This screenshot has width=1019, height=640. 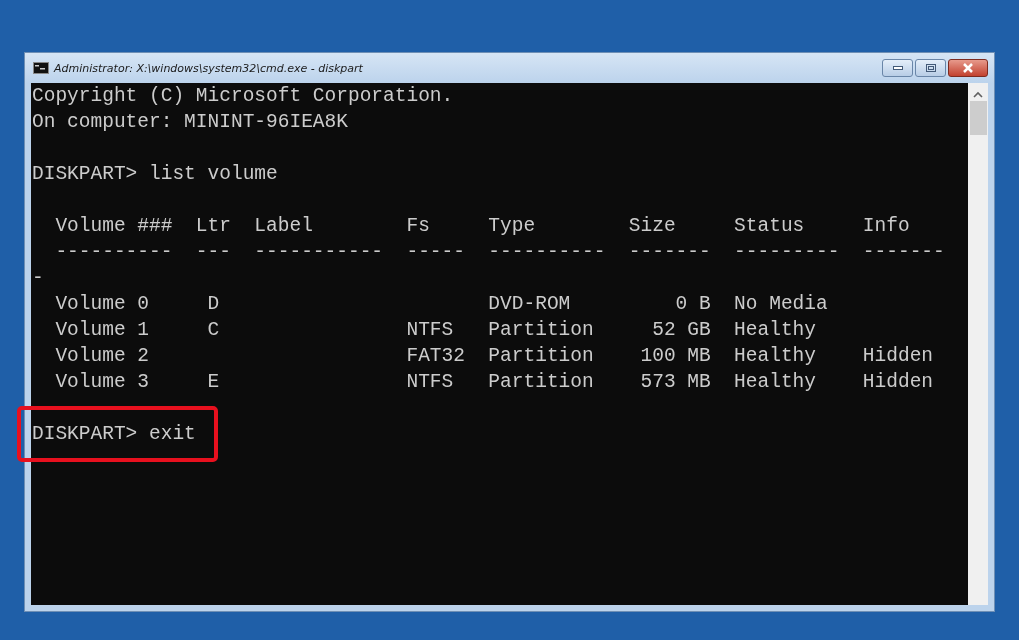 What do you see at coordinates (978, 118) in the screenshot?
I see `scrollbar-thumb` at bounding box center [978, 118].